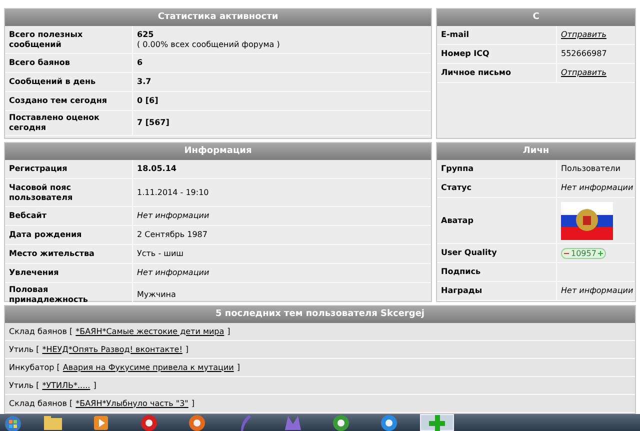 Image resolution: width=640 pixels, height=431 pixels. Describe the element at coordinates (13, 422) in the screenshot. I see `start-button` at that location.